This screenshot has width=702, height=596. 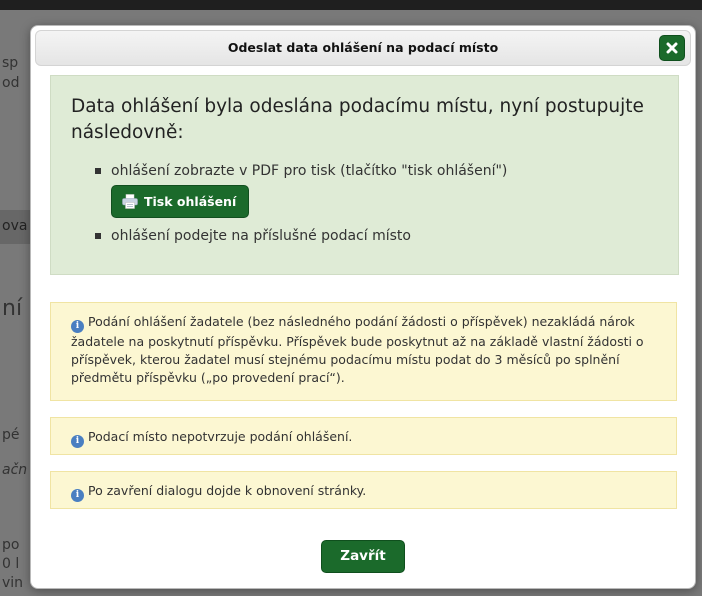 I want to click on close-button, so click(x=672, y=48).